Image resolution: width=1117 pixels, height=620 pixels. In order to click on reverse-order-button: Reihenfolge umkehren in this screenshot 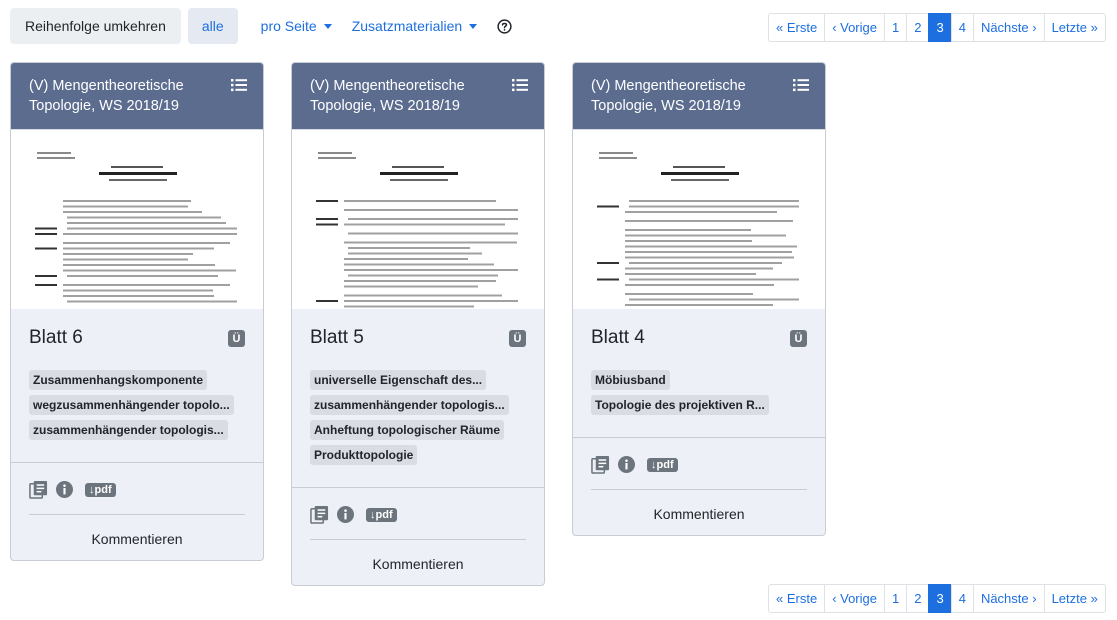, I will do `click(95, 26)`.